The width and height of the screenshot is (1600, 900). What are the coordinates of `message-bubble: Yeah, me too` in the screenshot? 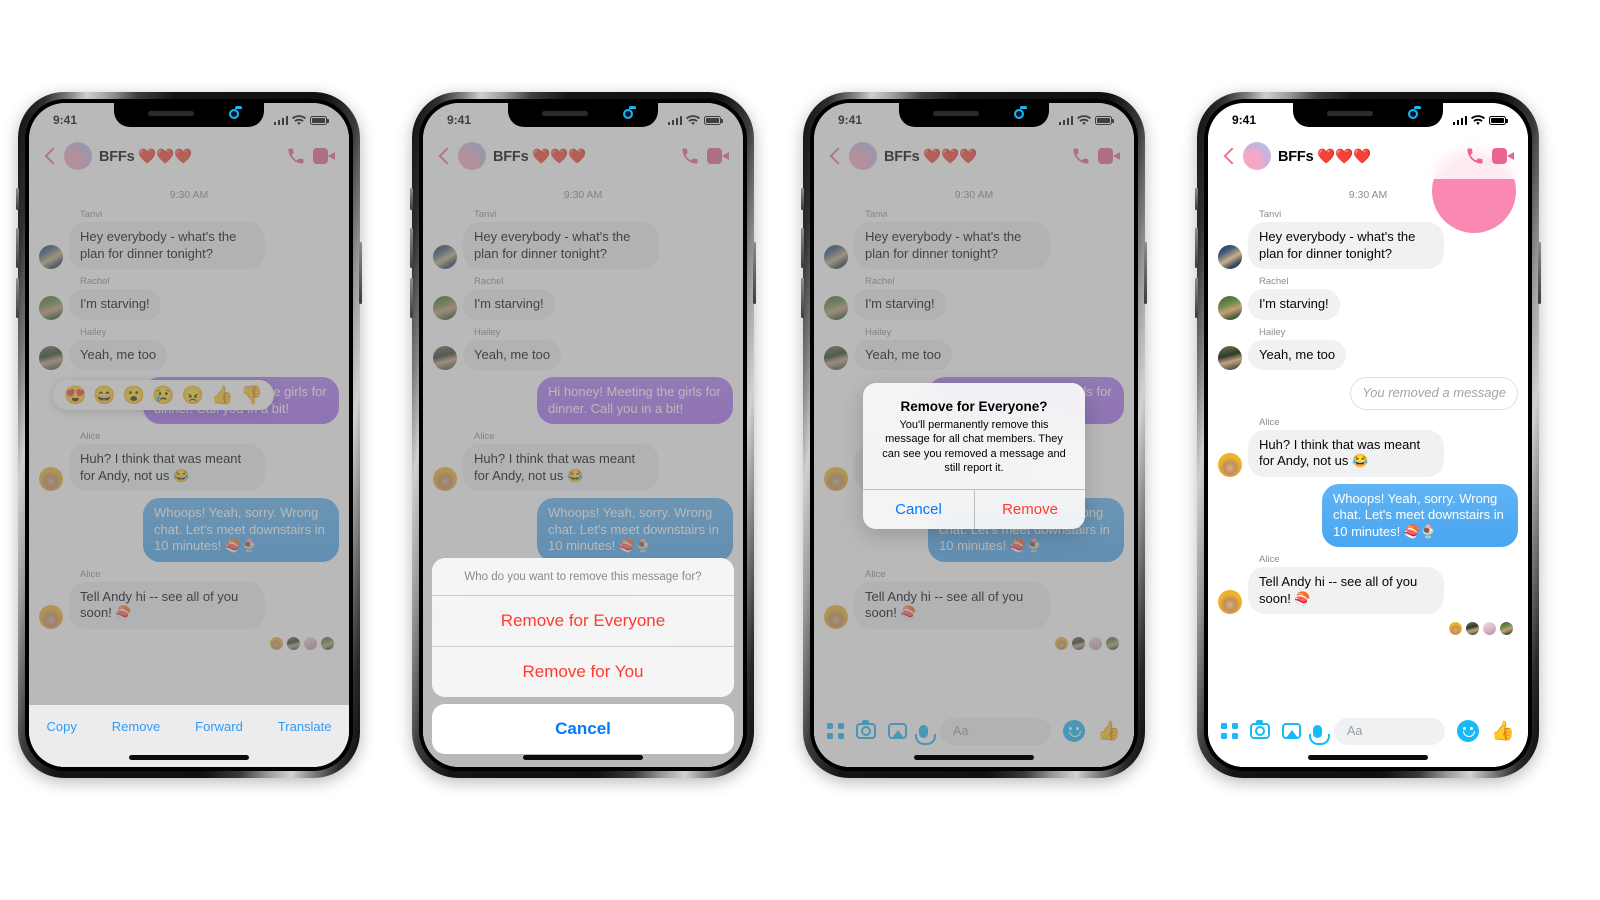 It's located at (1297, 354).